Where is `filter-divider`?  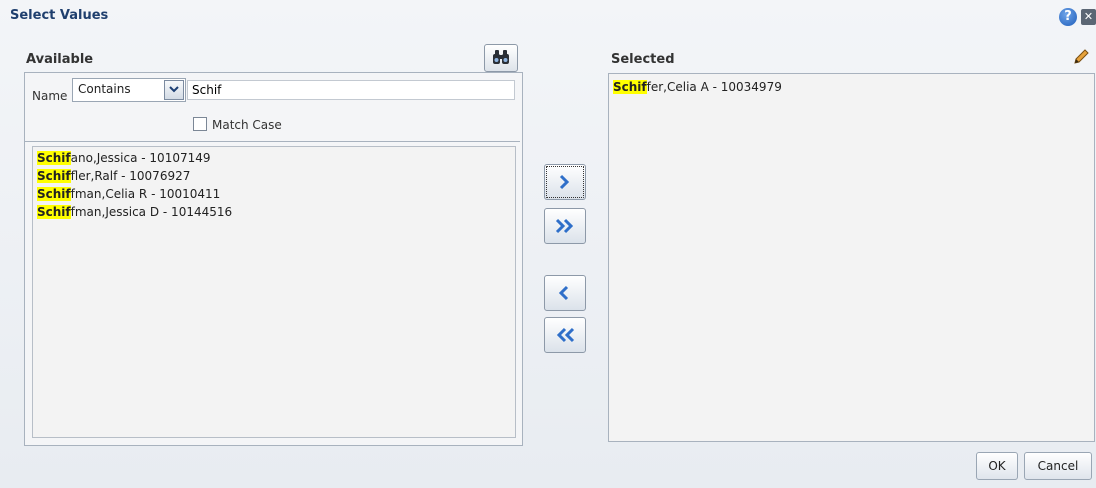
filter-divider is located at coordinates (272, 141).